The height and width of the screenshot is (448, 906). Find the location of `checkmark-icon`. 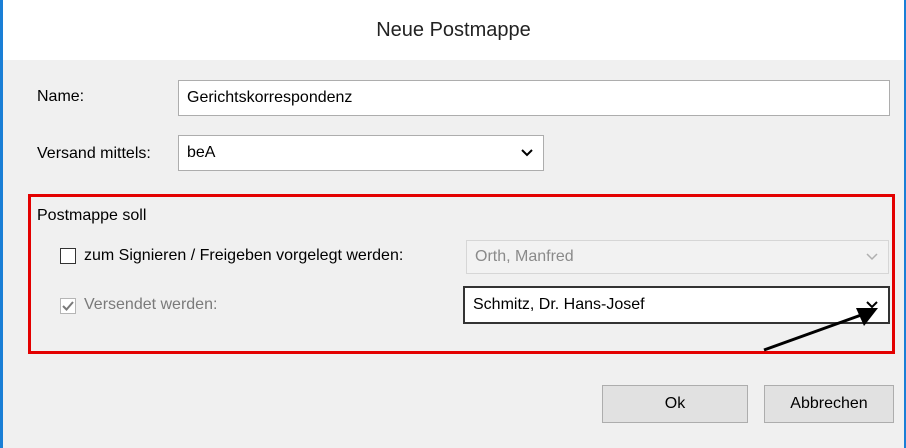

checkmark-icon is located at coordinates (68, 306).